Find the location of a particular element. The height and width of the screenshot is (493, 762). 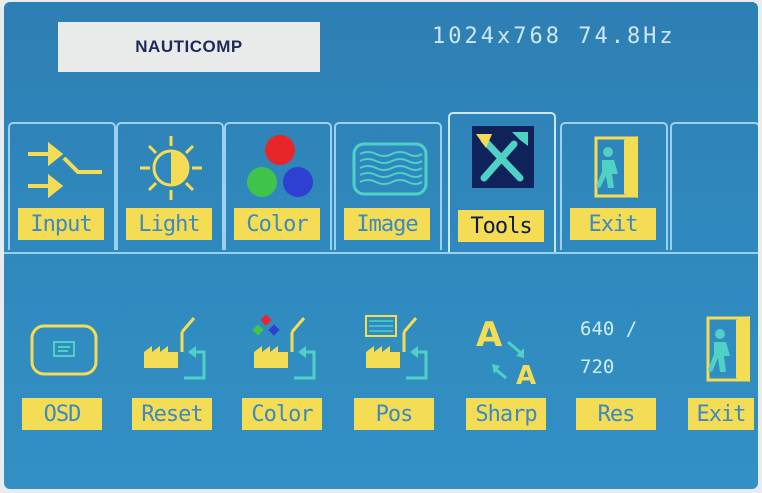

tab-label: Exit is located at coordinates (613, 224).